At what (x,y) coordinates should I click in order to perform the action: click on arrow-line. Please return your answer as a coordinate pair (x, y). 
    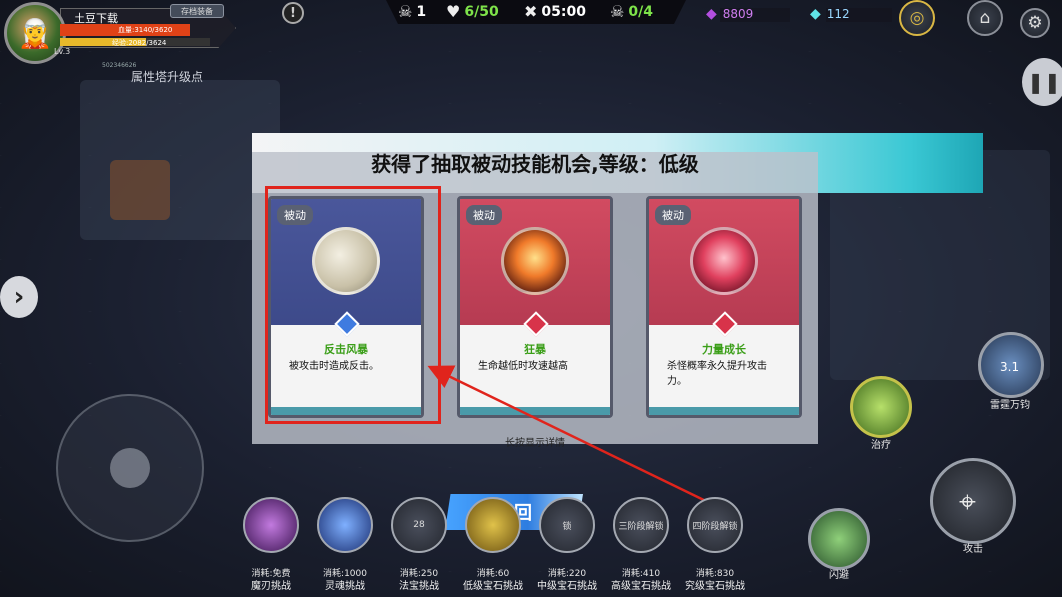
    Looking at the image, I should click on (570, 435).